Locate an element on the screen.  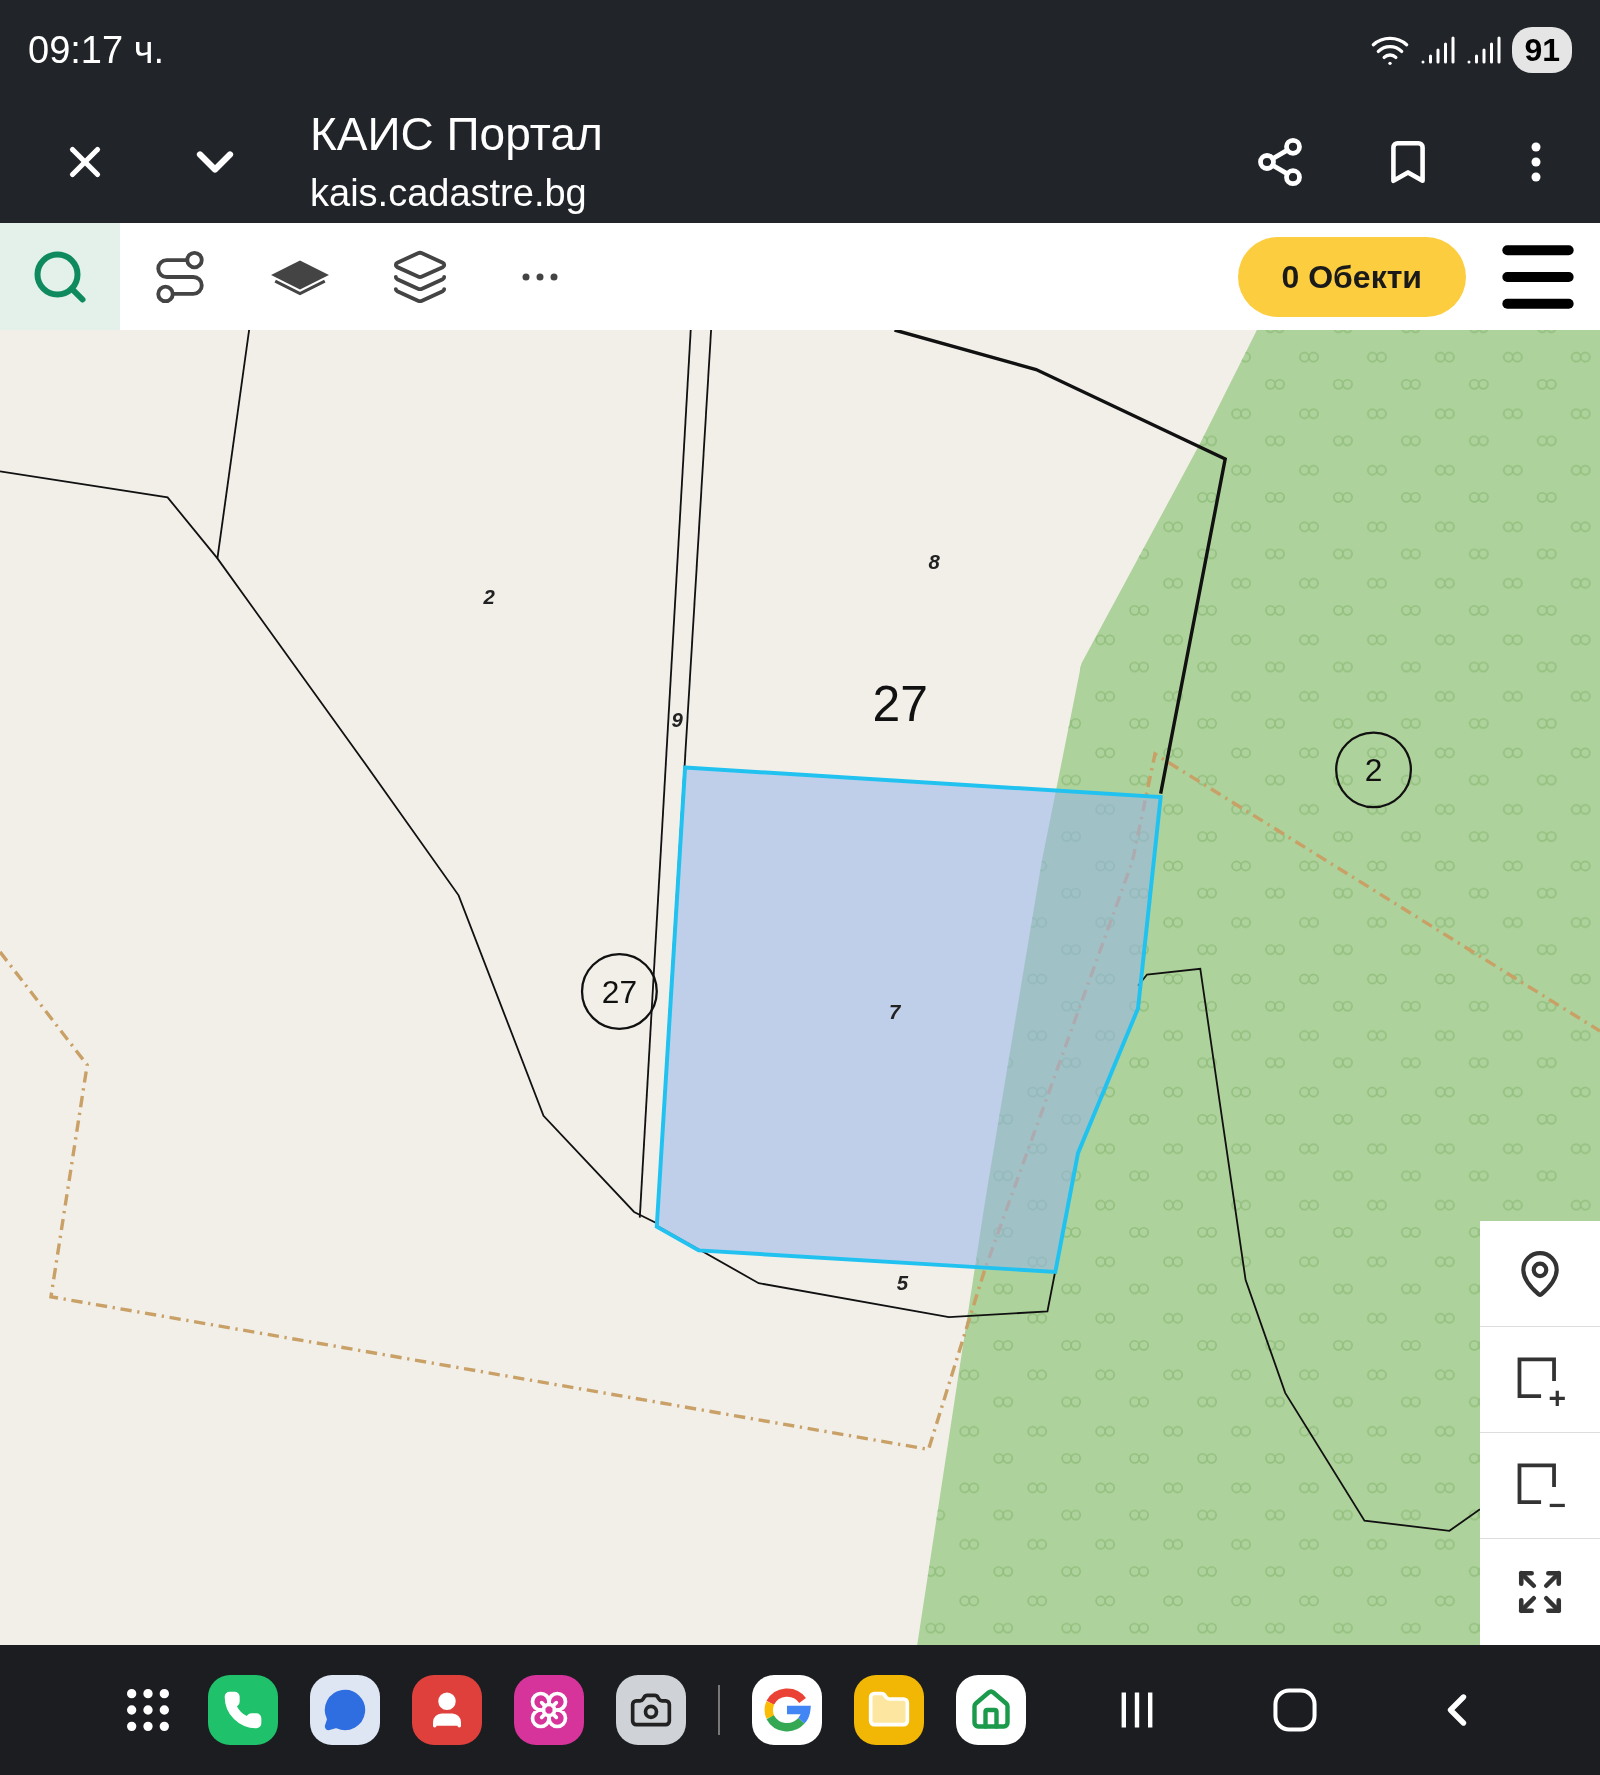
parcel-number: 2 is located at coordinates (489, 596).